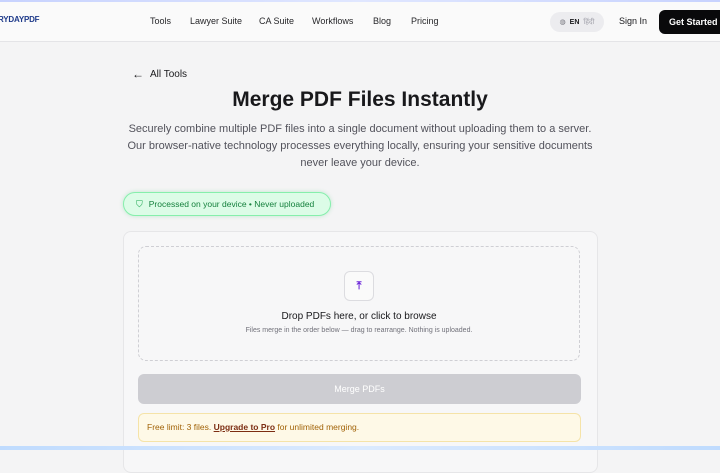  Describe the element at coordinates (633, 21) in the screenshot. I see `sign-in-link: Sign In` at that location.